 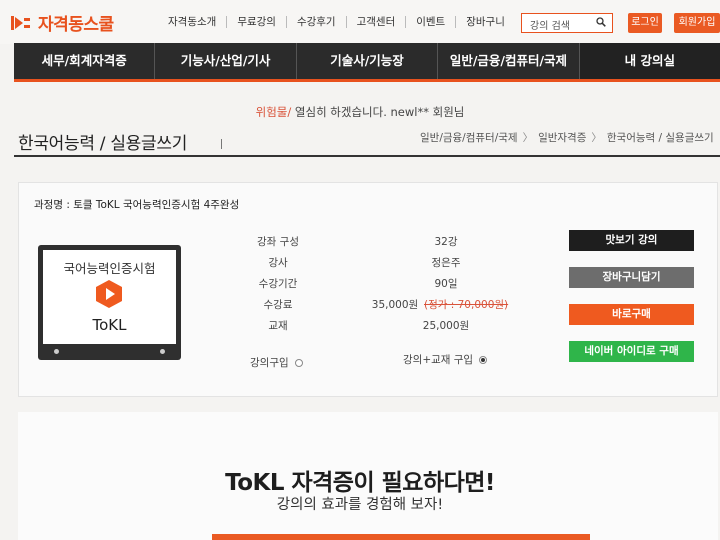 What do you see at coordinates (446, 284) in the screenshot?
I see `info-value-period: 90일` at bounding box center [446, 284].